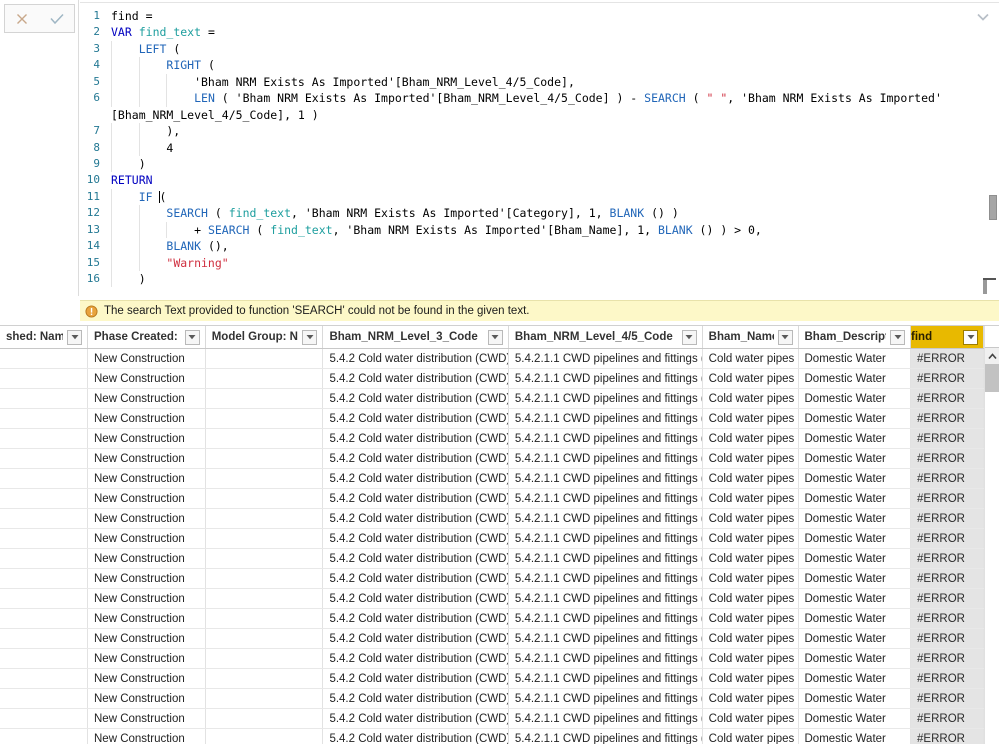 The image size is (999, 744). I want to click on column-header-4: Bham_NRM_Level_4/5_Code, so click(605, 337).